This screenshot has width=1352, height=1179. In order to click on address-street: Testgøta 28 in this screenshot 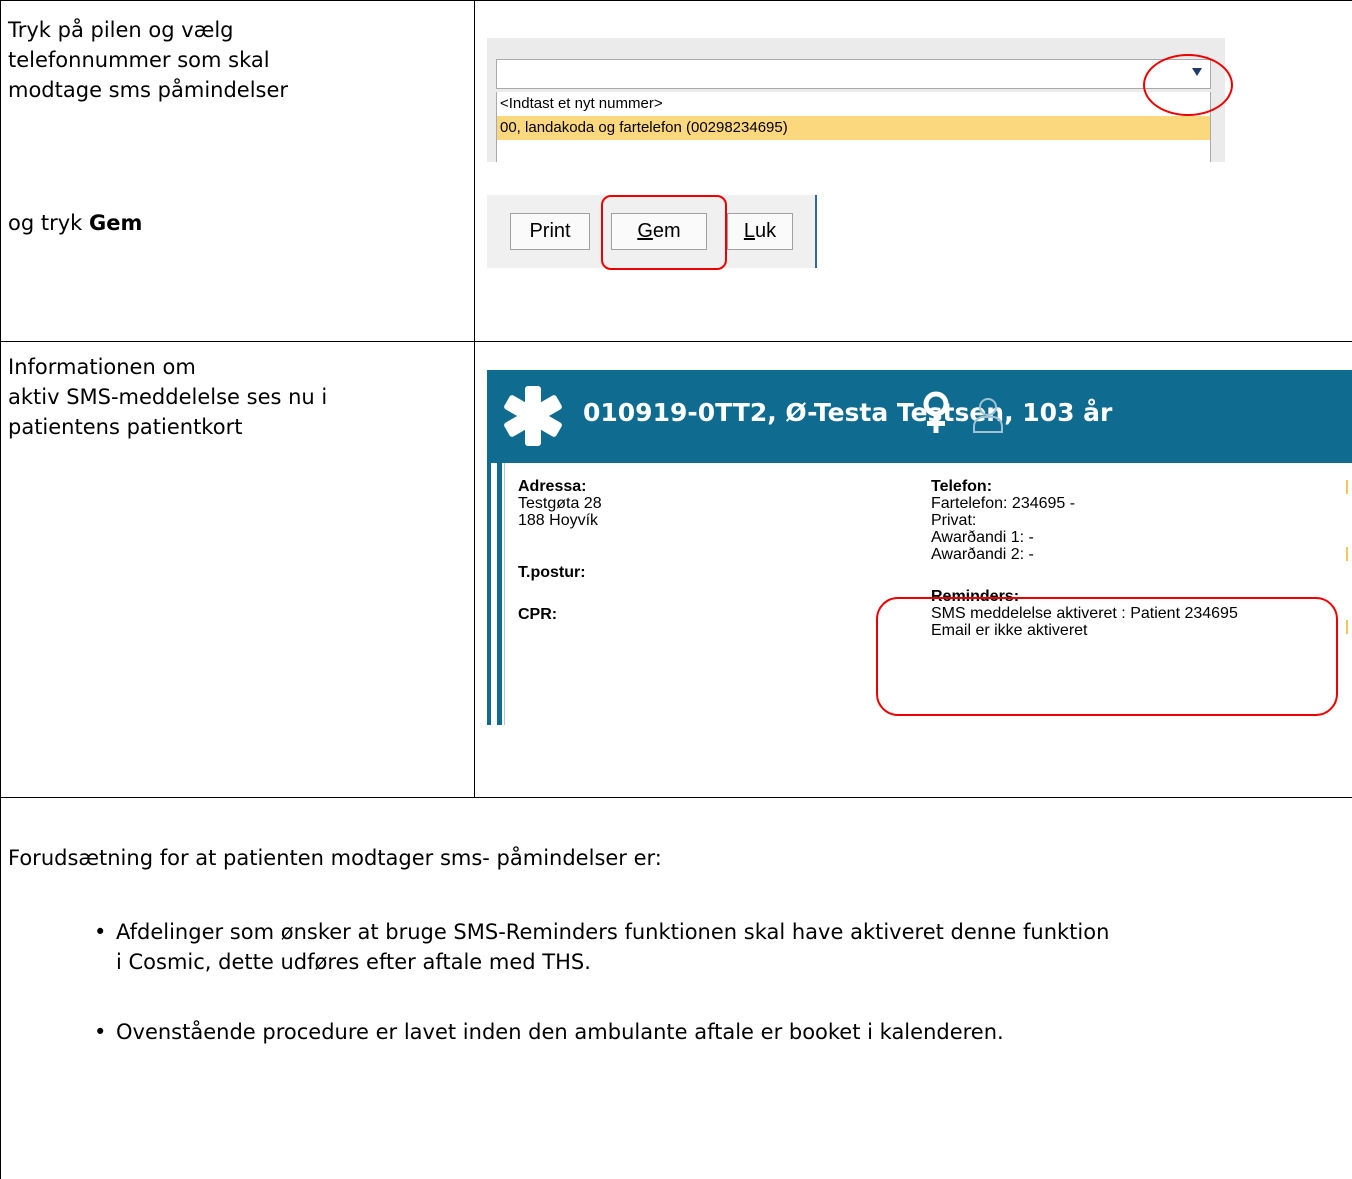, I will do `click(560, 503)`.